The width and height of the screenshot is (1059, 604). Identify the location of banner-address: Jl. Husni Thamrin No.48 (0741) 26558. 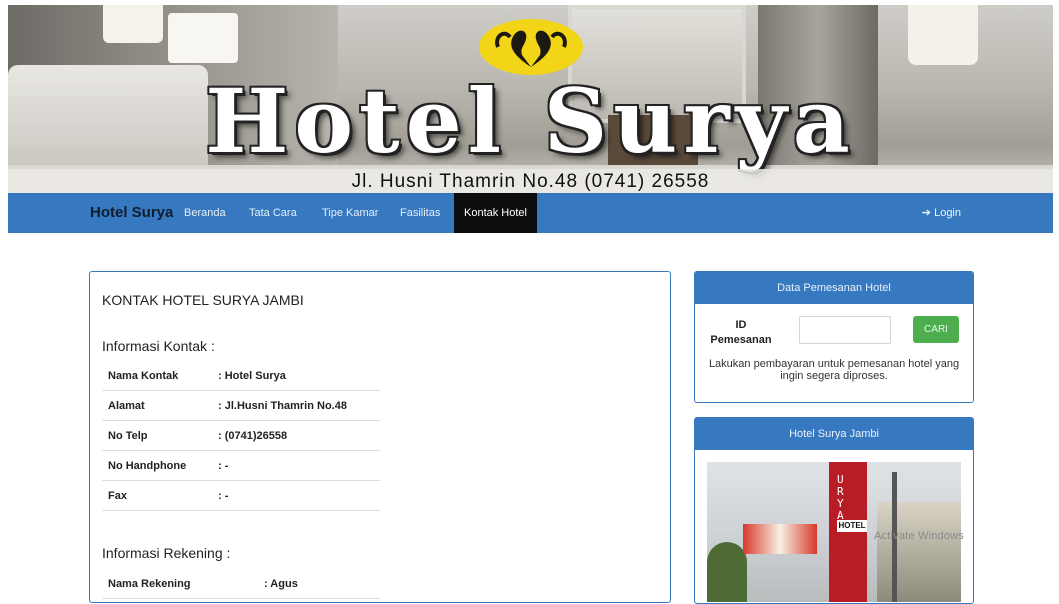
(530, 181).